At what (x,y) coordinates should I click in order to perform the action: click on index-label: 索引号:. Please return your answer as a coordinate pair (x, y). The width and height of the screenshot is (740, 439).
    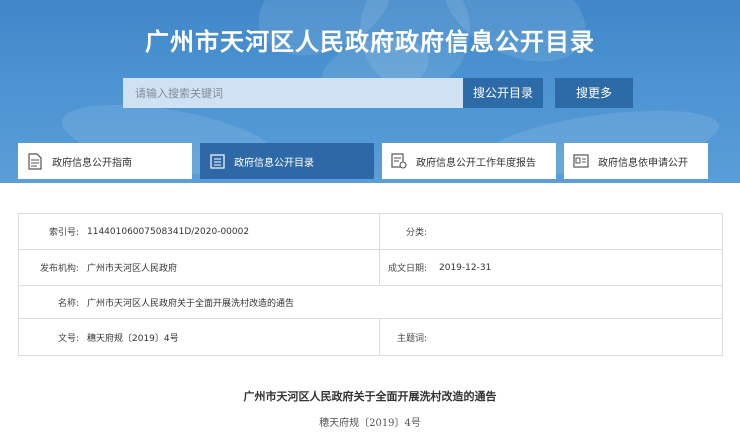
    Looking at the image, I should click on (63, 233).